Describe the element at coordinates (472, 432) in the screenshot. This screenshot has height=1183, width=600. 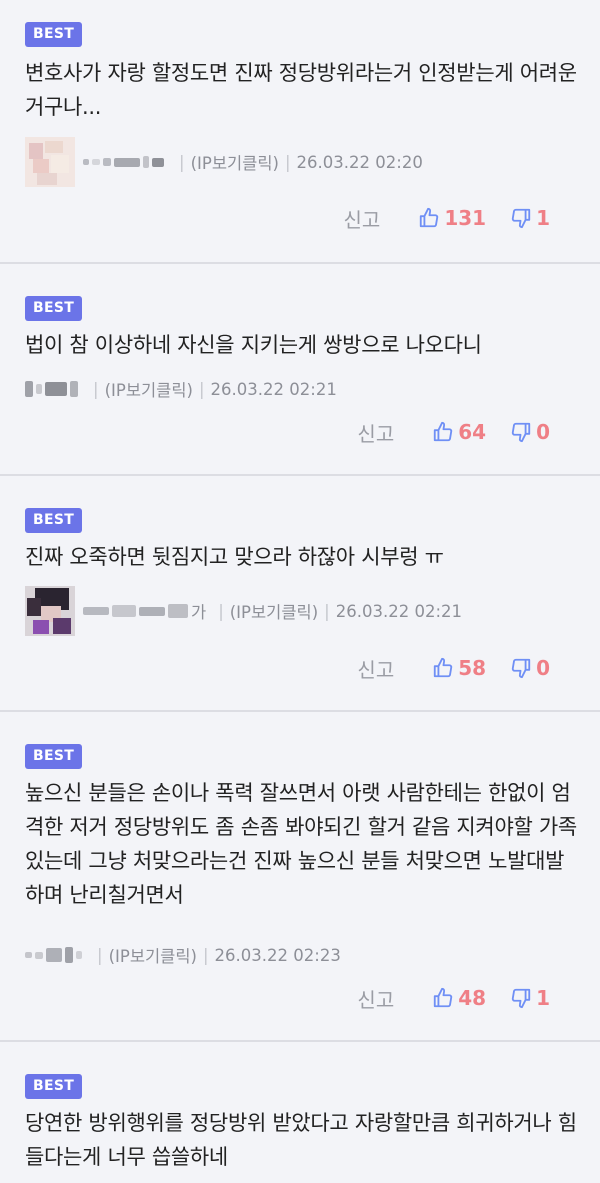
I see `upvote-count: 64` at that location.